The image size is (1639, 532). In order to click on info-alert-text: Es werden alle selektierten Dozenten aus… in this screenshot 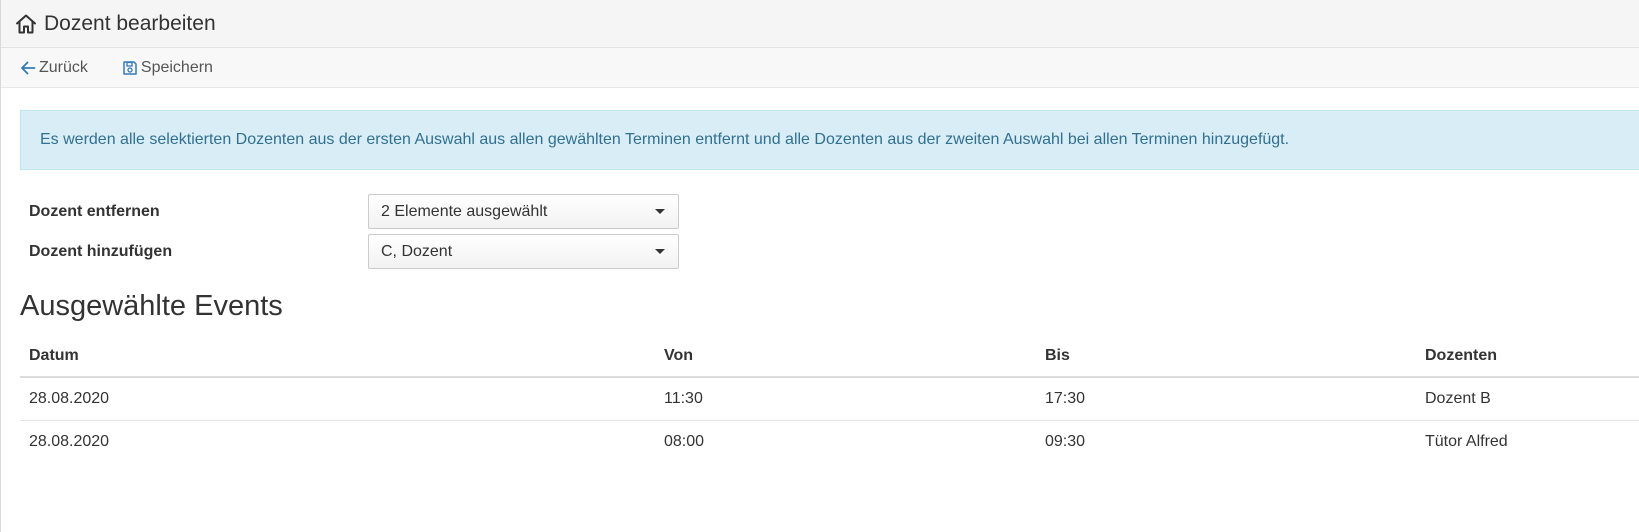, I will do `click(665, 139)`.